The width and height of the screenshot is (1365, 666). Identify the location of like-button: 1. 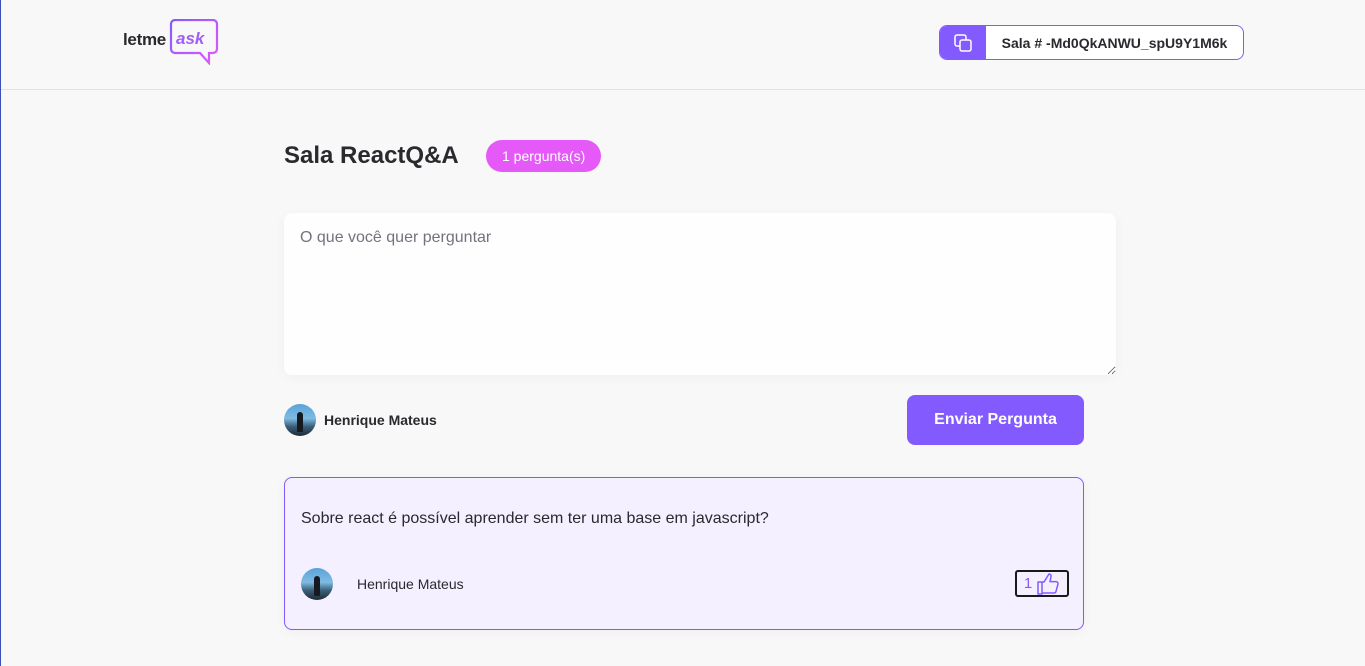
(1042, 583).